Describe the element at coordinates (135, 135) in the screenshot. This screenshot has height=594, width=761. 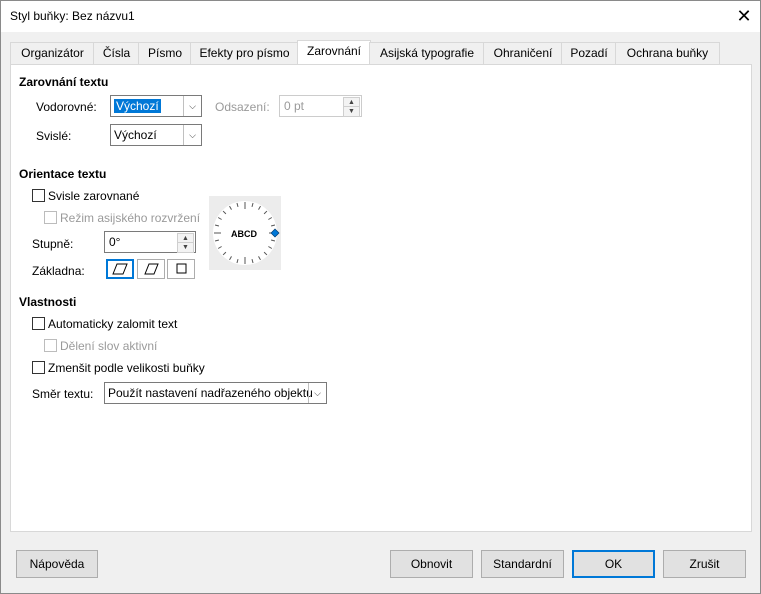
I see `vertical-value: Výchozí` at that location.